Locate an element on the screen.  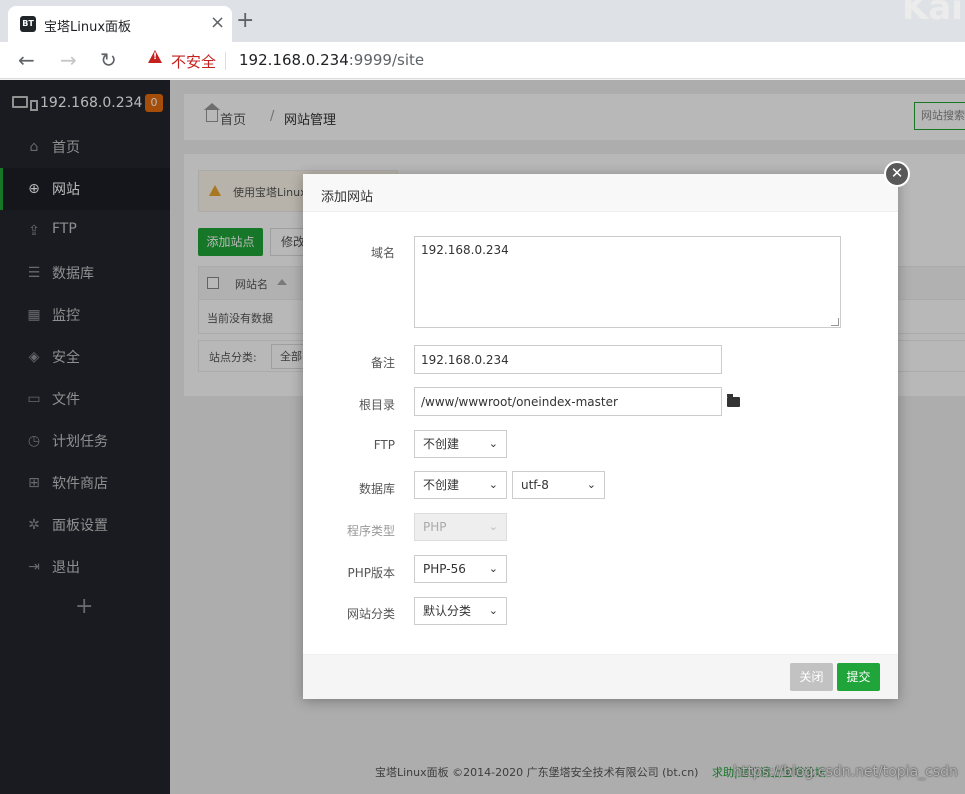
dialog-footer: 关闭 提交 is located at coordinates (600, 676).